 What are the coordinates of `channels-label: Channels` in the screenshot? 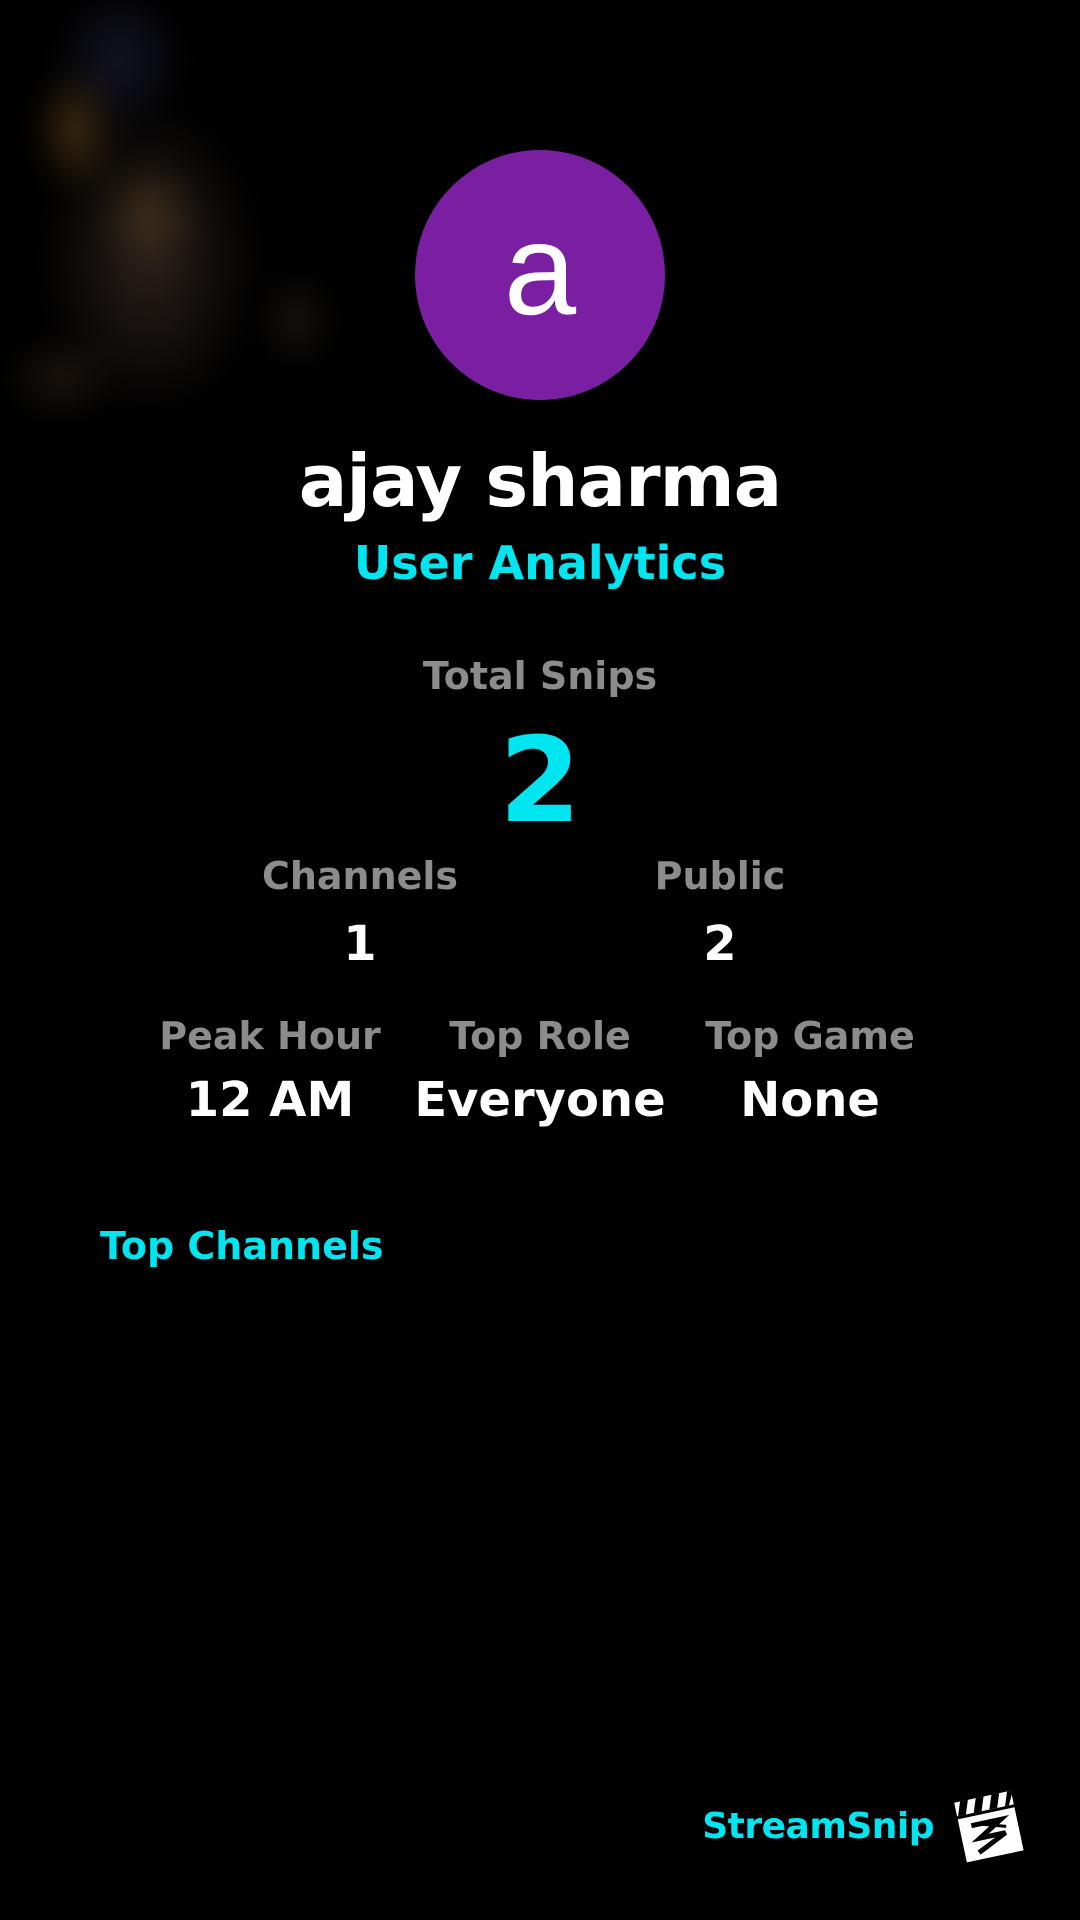 It's located at (360, 876).